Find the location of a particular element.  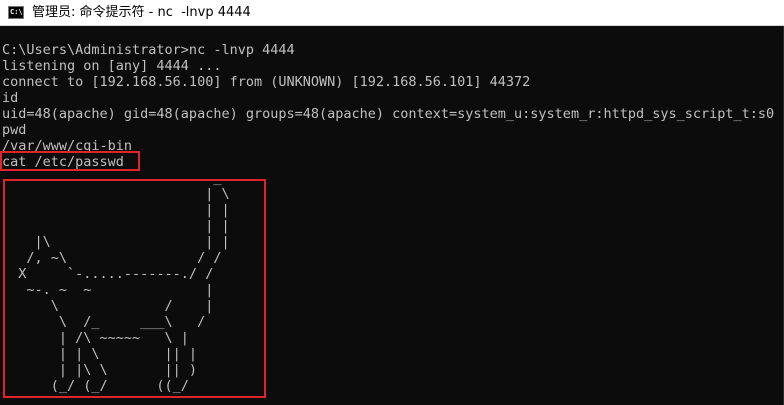

console-line: id is located at coordinates (10, 98).